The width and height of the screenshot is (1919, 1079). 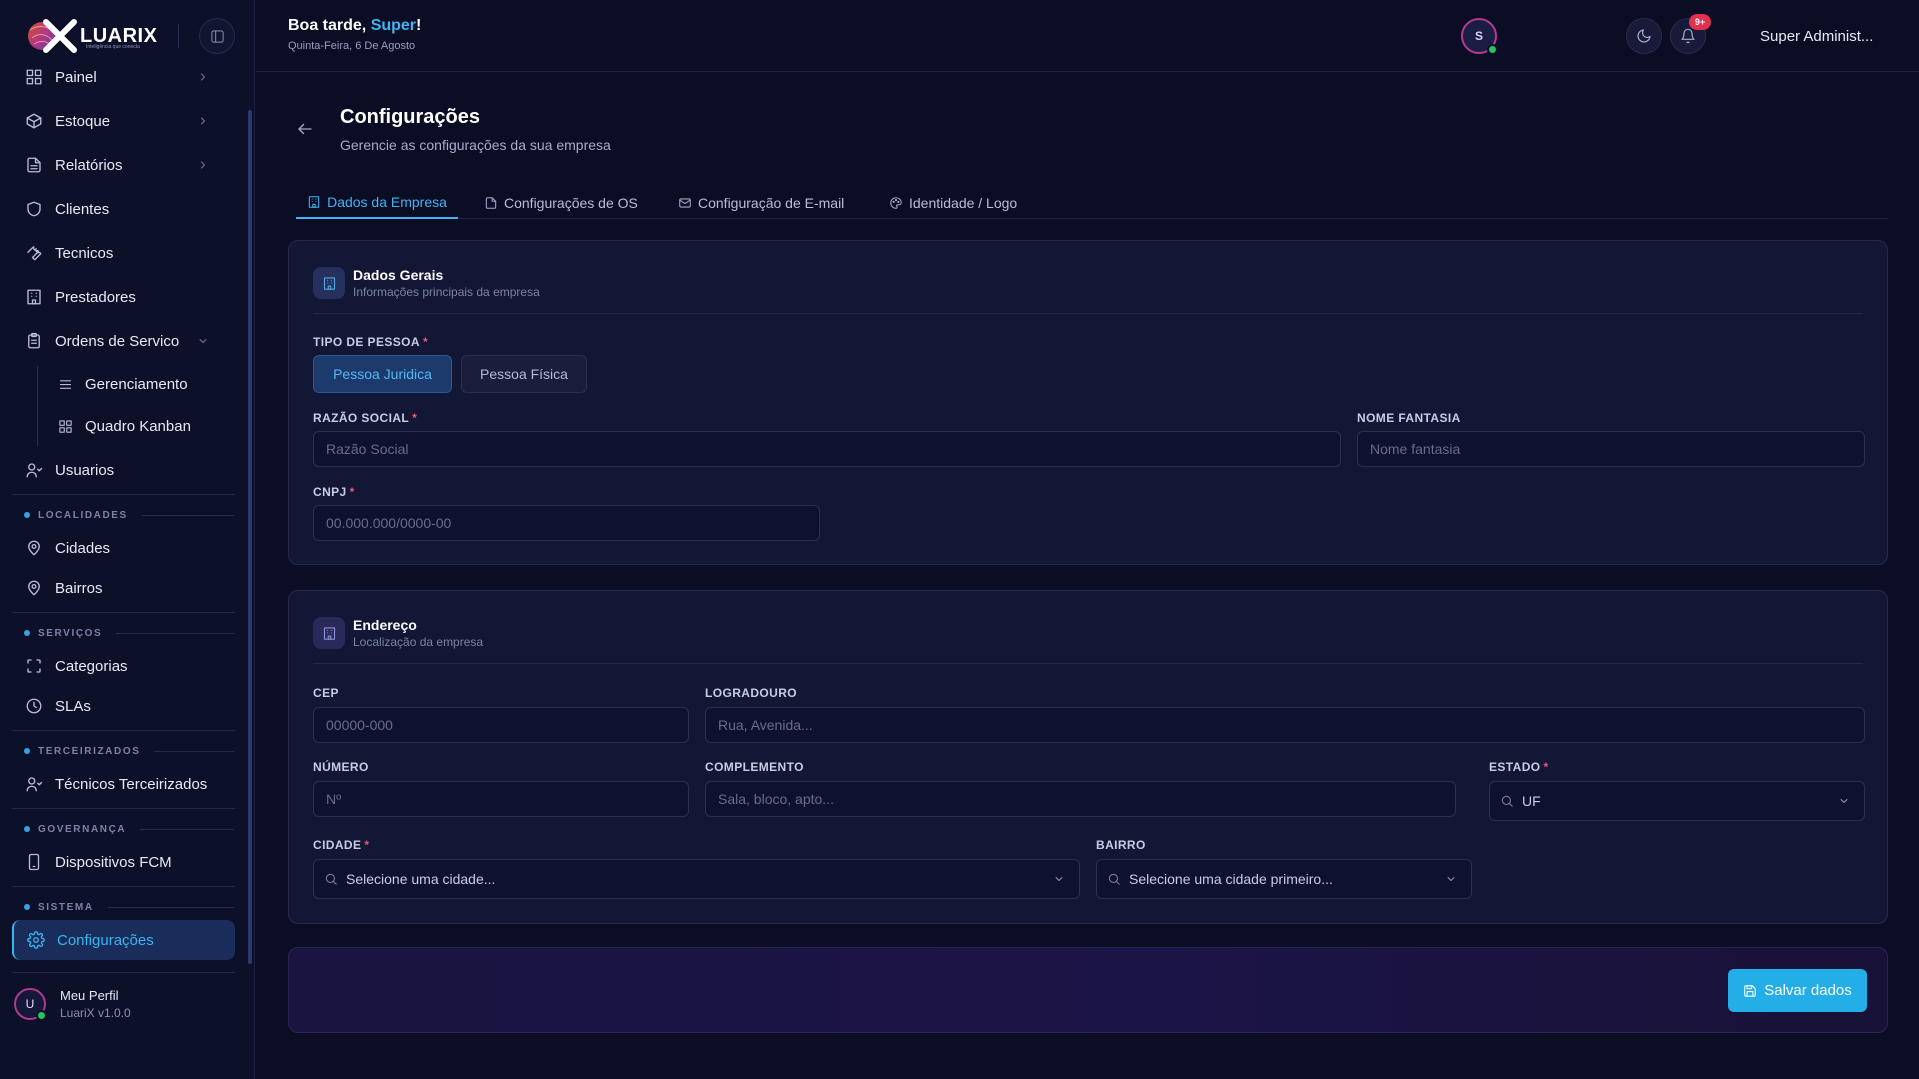 I want to click on sidebar-item-clientes: Clientes, so click(x=123, y=209).